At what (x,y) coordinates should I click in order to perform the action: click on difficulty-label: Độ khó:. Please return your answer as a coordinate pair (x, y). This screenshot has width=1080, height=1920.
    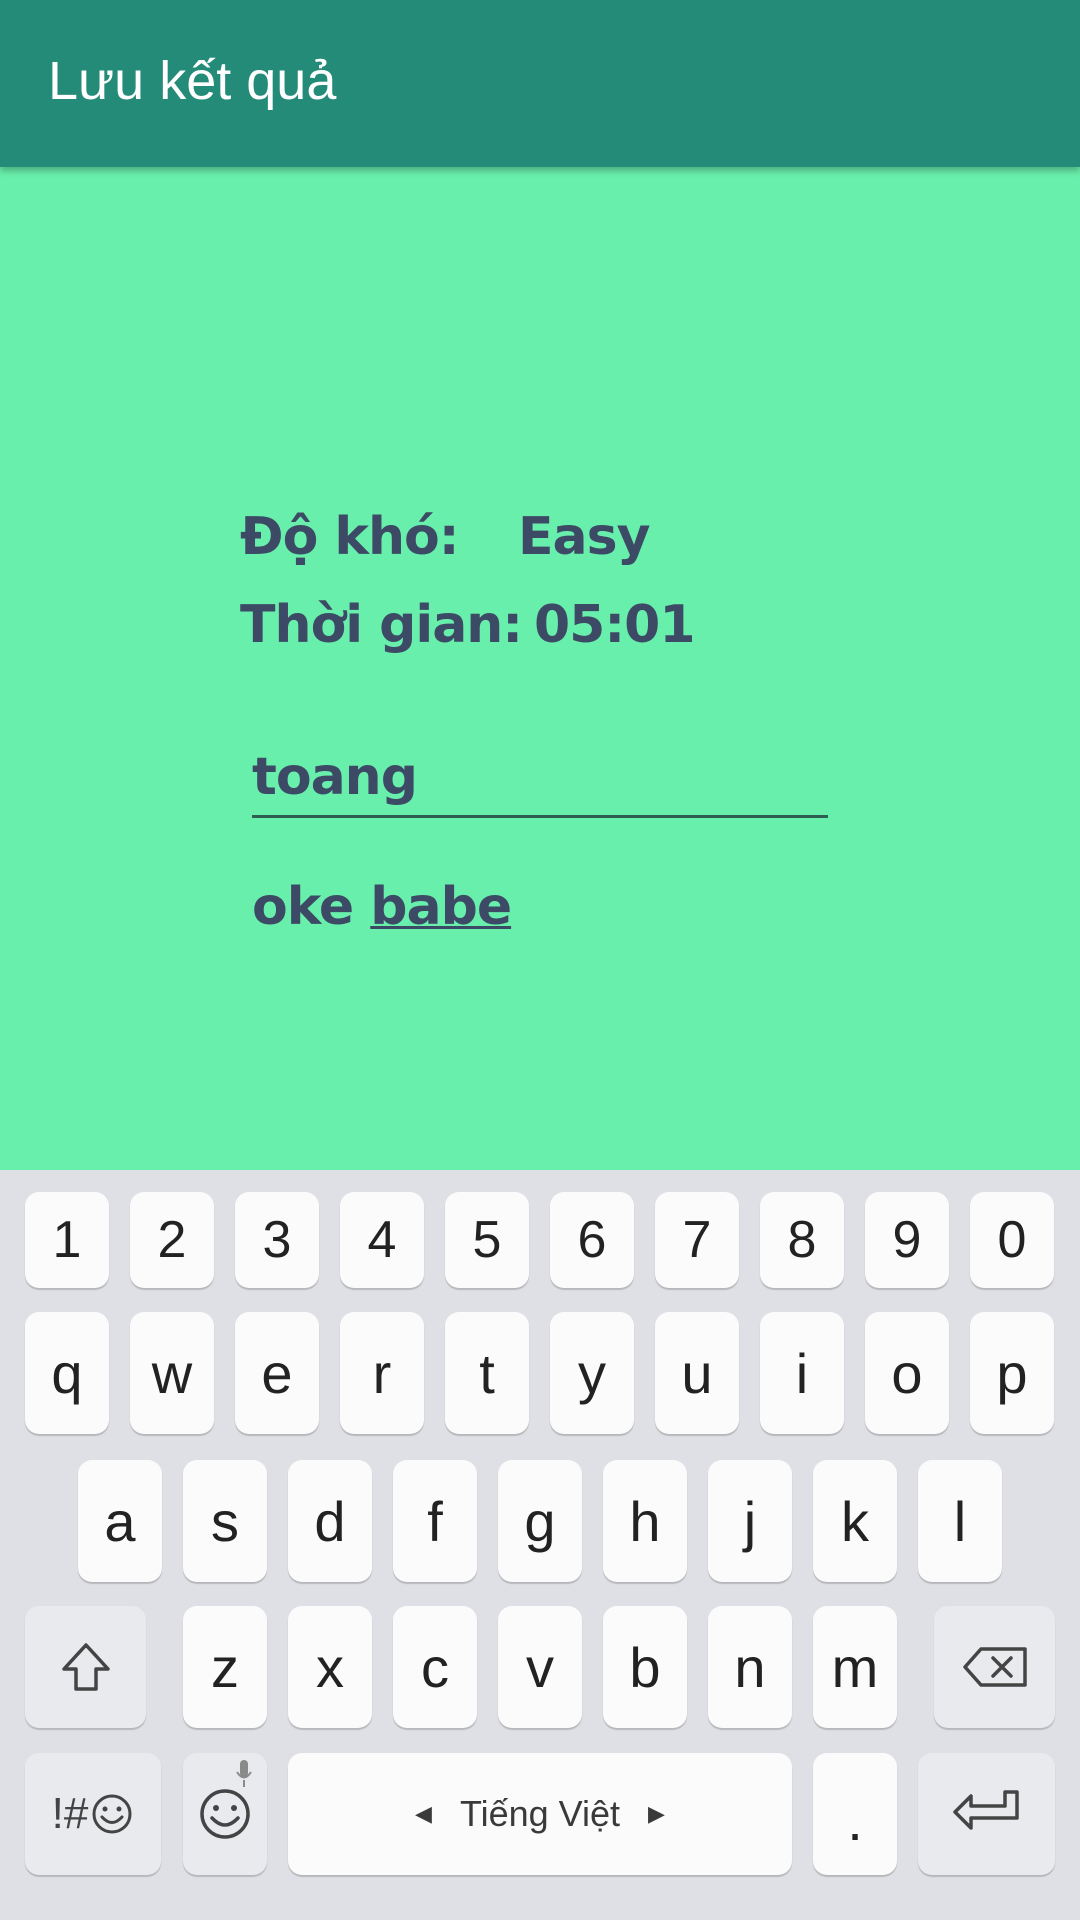
    Looking at the image, I should click on (350, 537).